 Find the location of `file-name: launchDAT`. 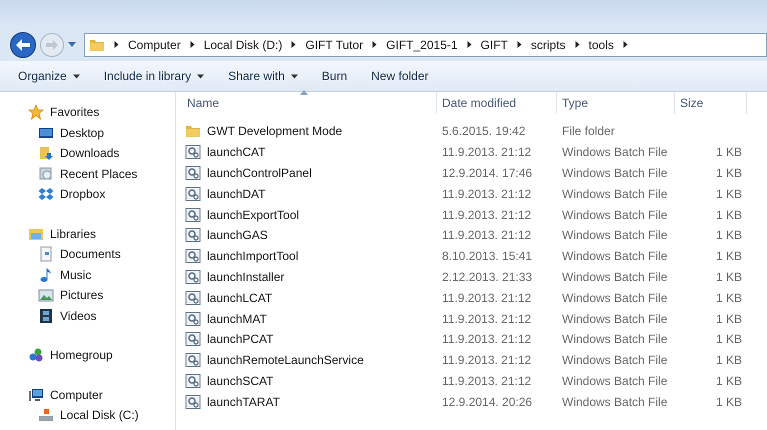

file-name: launchDAT is located at coordinates (236, 193).